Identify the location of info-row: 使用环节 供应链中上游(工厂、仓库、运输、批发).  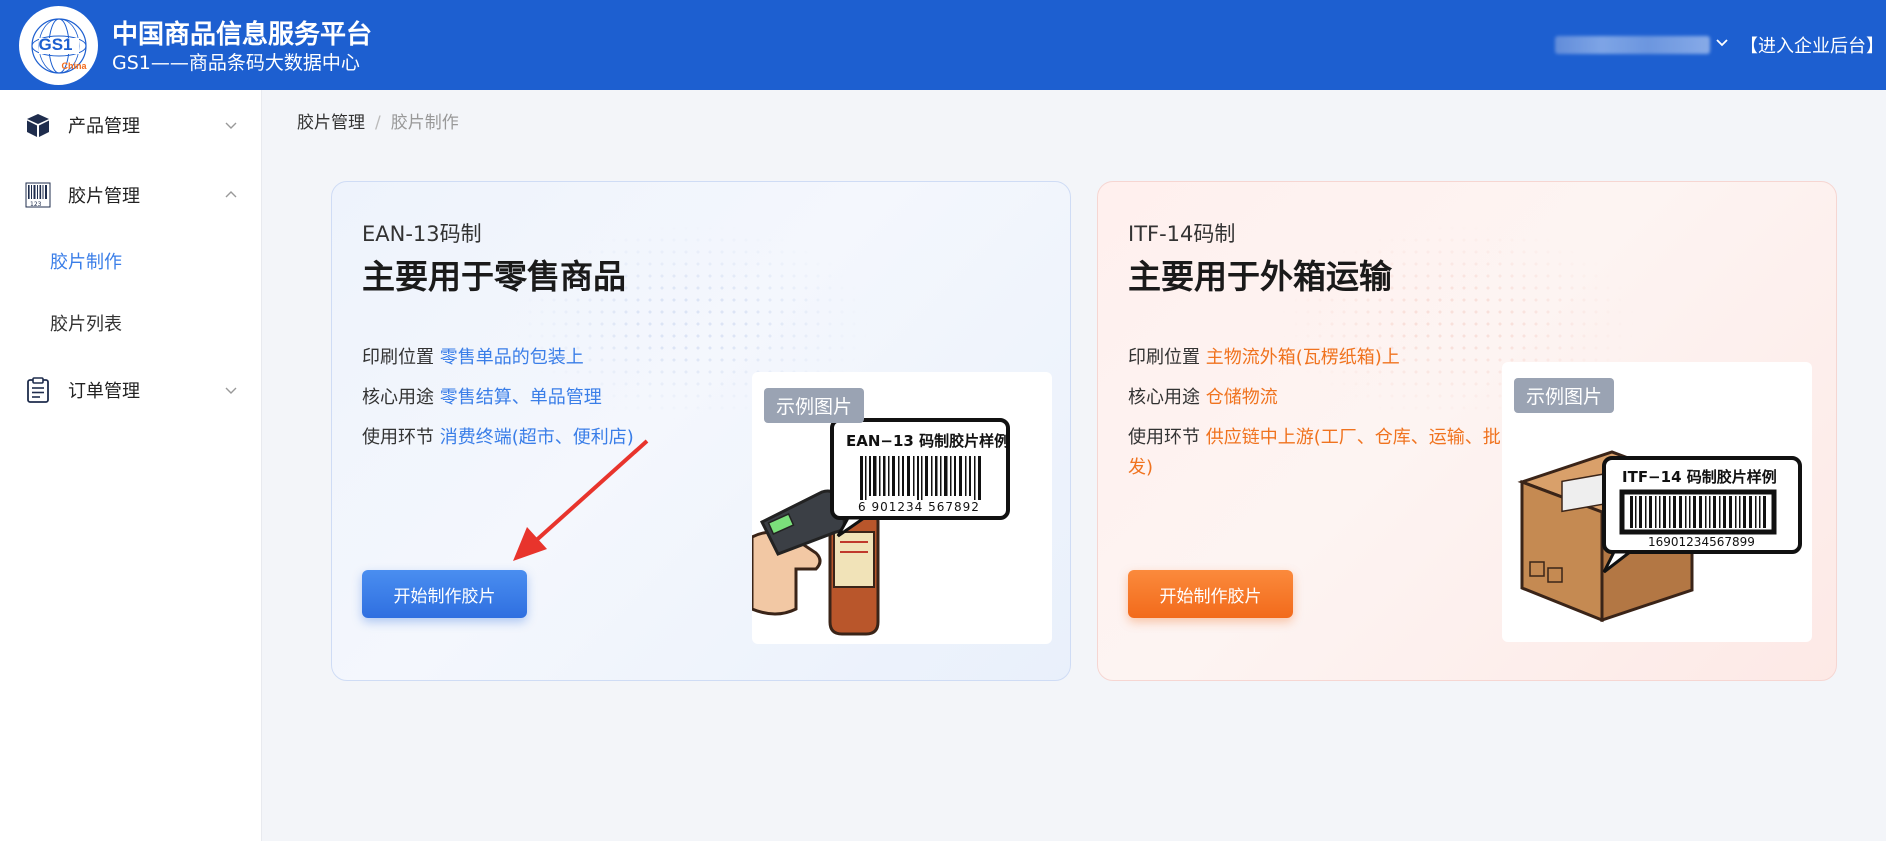
(1318, 453).